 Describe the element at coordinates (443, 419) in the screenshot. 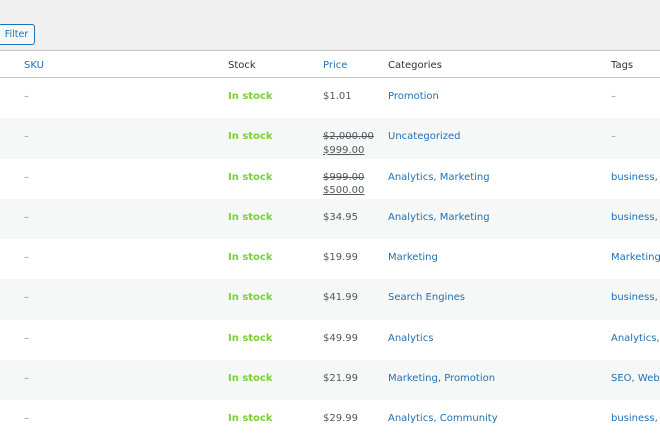

I see `row-categories: Analytics, Community` at that location.